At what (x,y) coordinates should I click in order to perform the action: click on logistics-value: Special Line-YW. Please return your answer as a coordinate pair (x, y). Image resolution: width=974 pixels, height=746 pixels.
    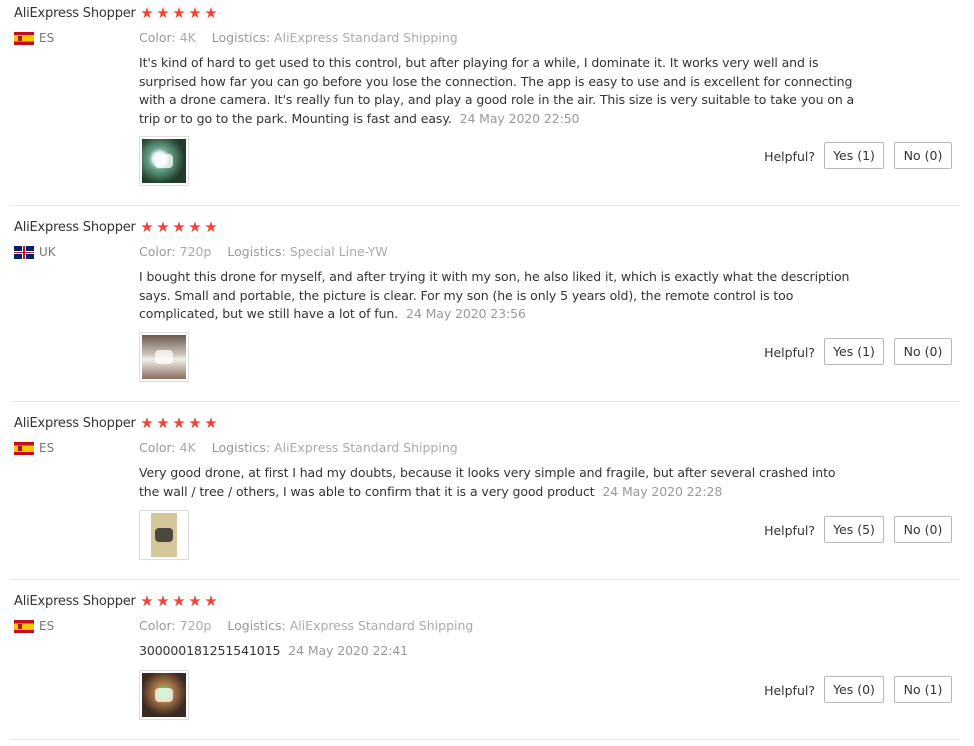
    Looking at the image, I should click on (338, 251).